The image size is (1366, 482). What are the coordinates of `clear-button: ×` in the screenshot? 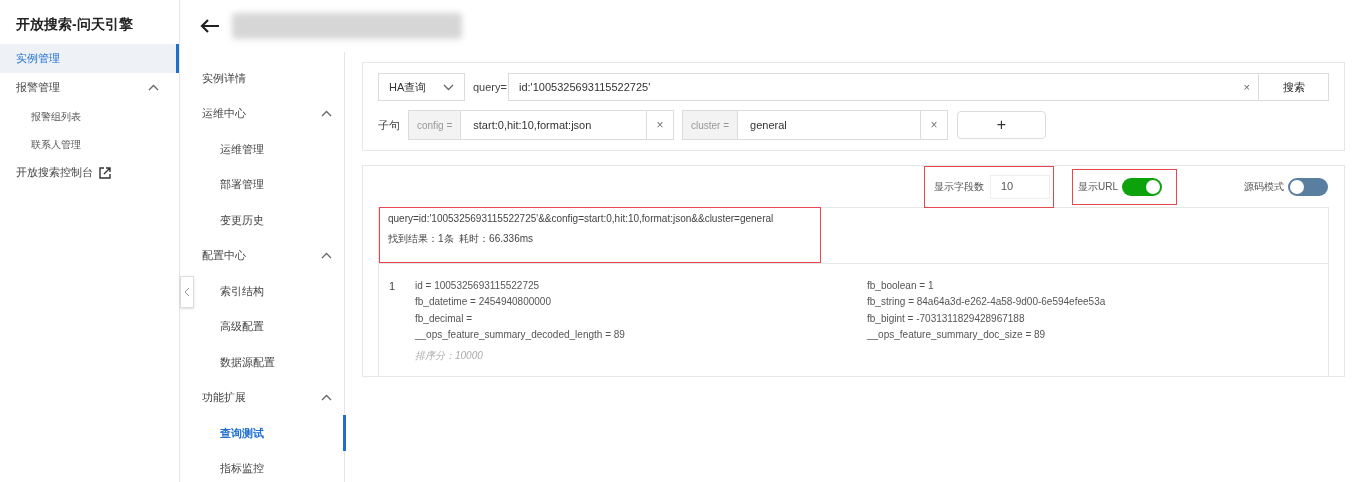 It's located at (1246, 87).